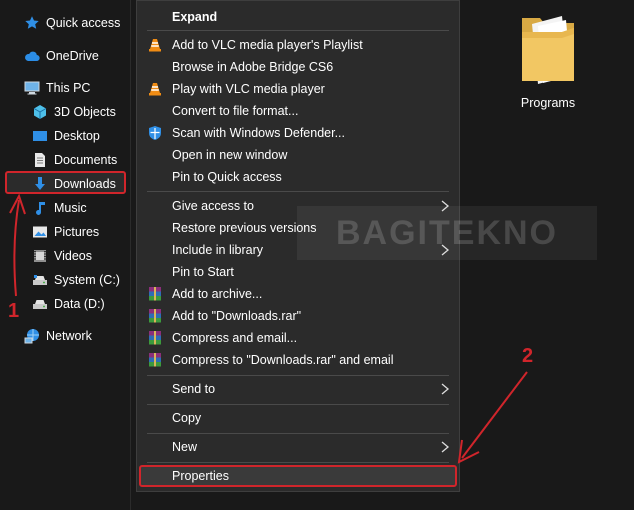 Image resolution: width=634 pixels, height=510 pixels. What do you see at coordinates (40, 112) in the screenshot?
I see `cube-icon` at bounding box center [40, 112].